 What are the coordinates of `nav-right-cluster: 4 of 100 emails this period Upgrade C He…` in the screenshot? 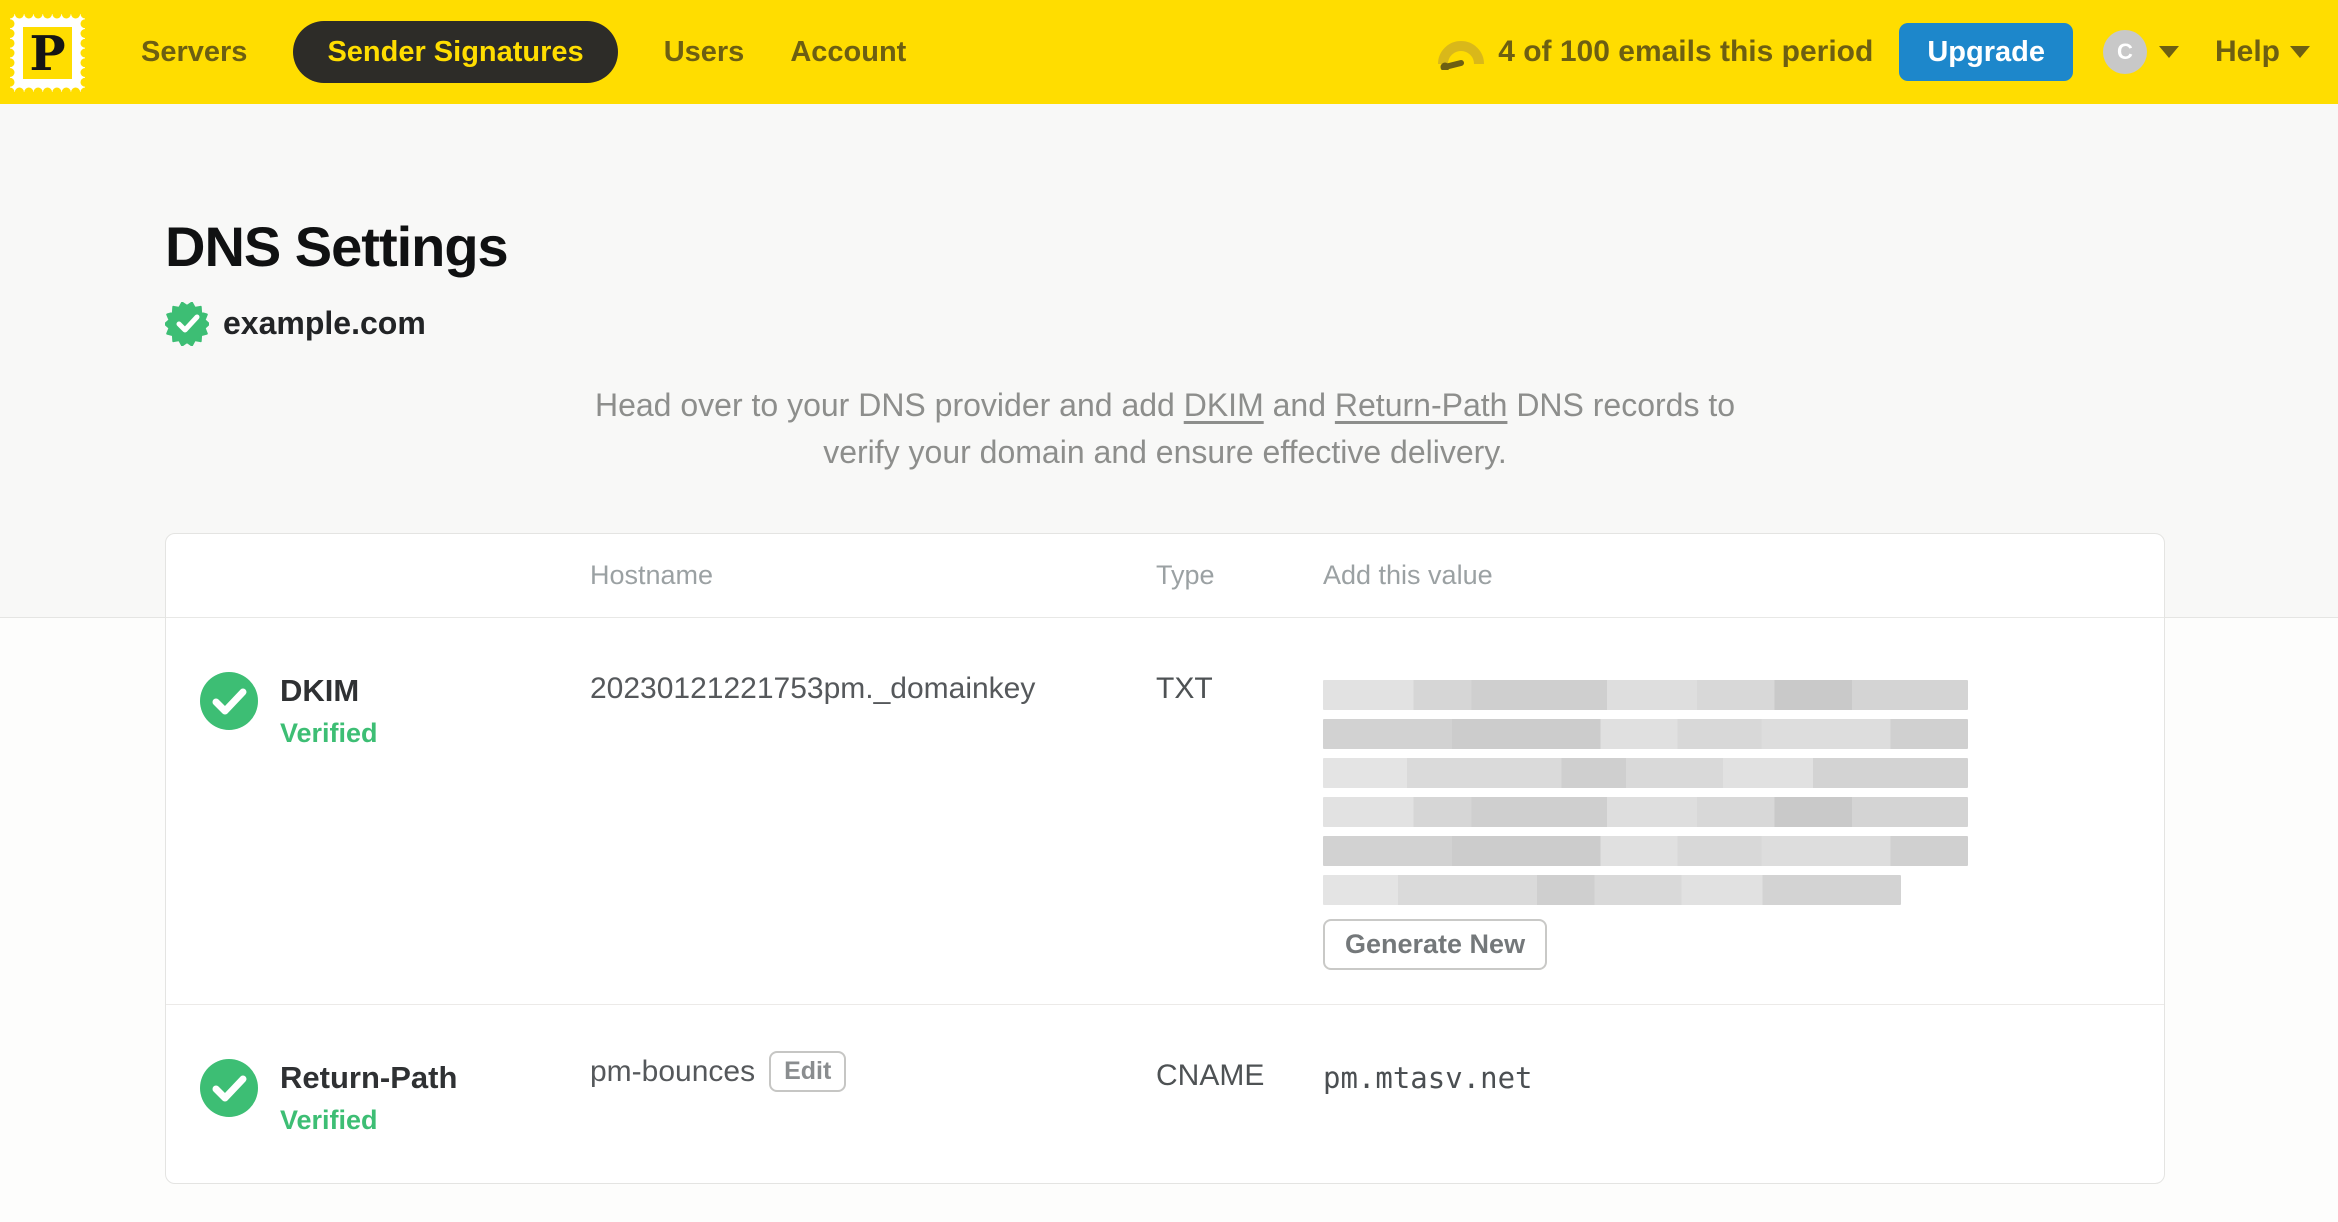 It's located at (1874, 52).